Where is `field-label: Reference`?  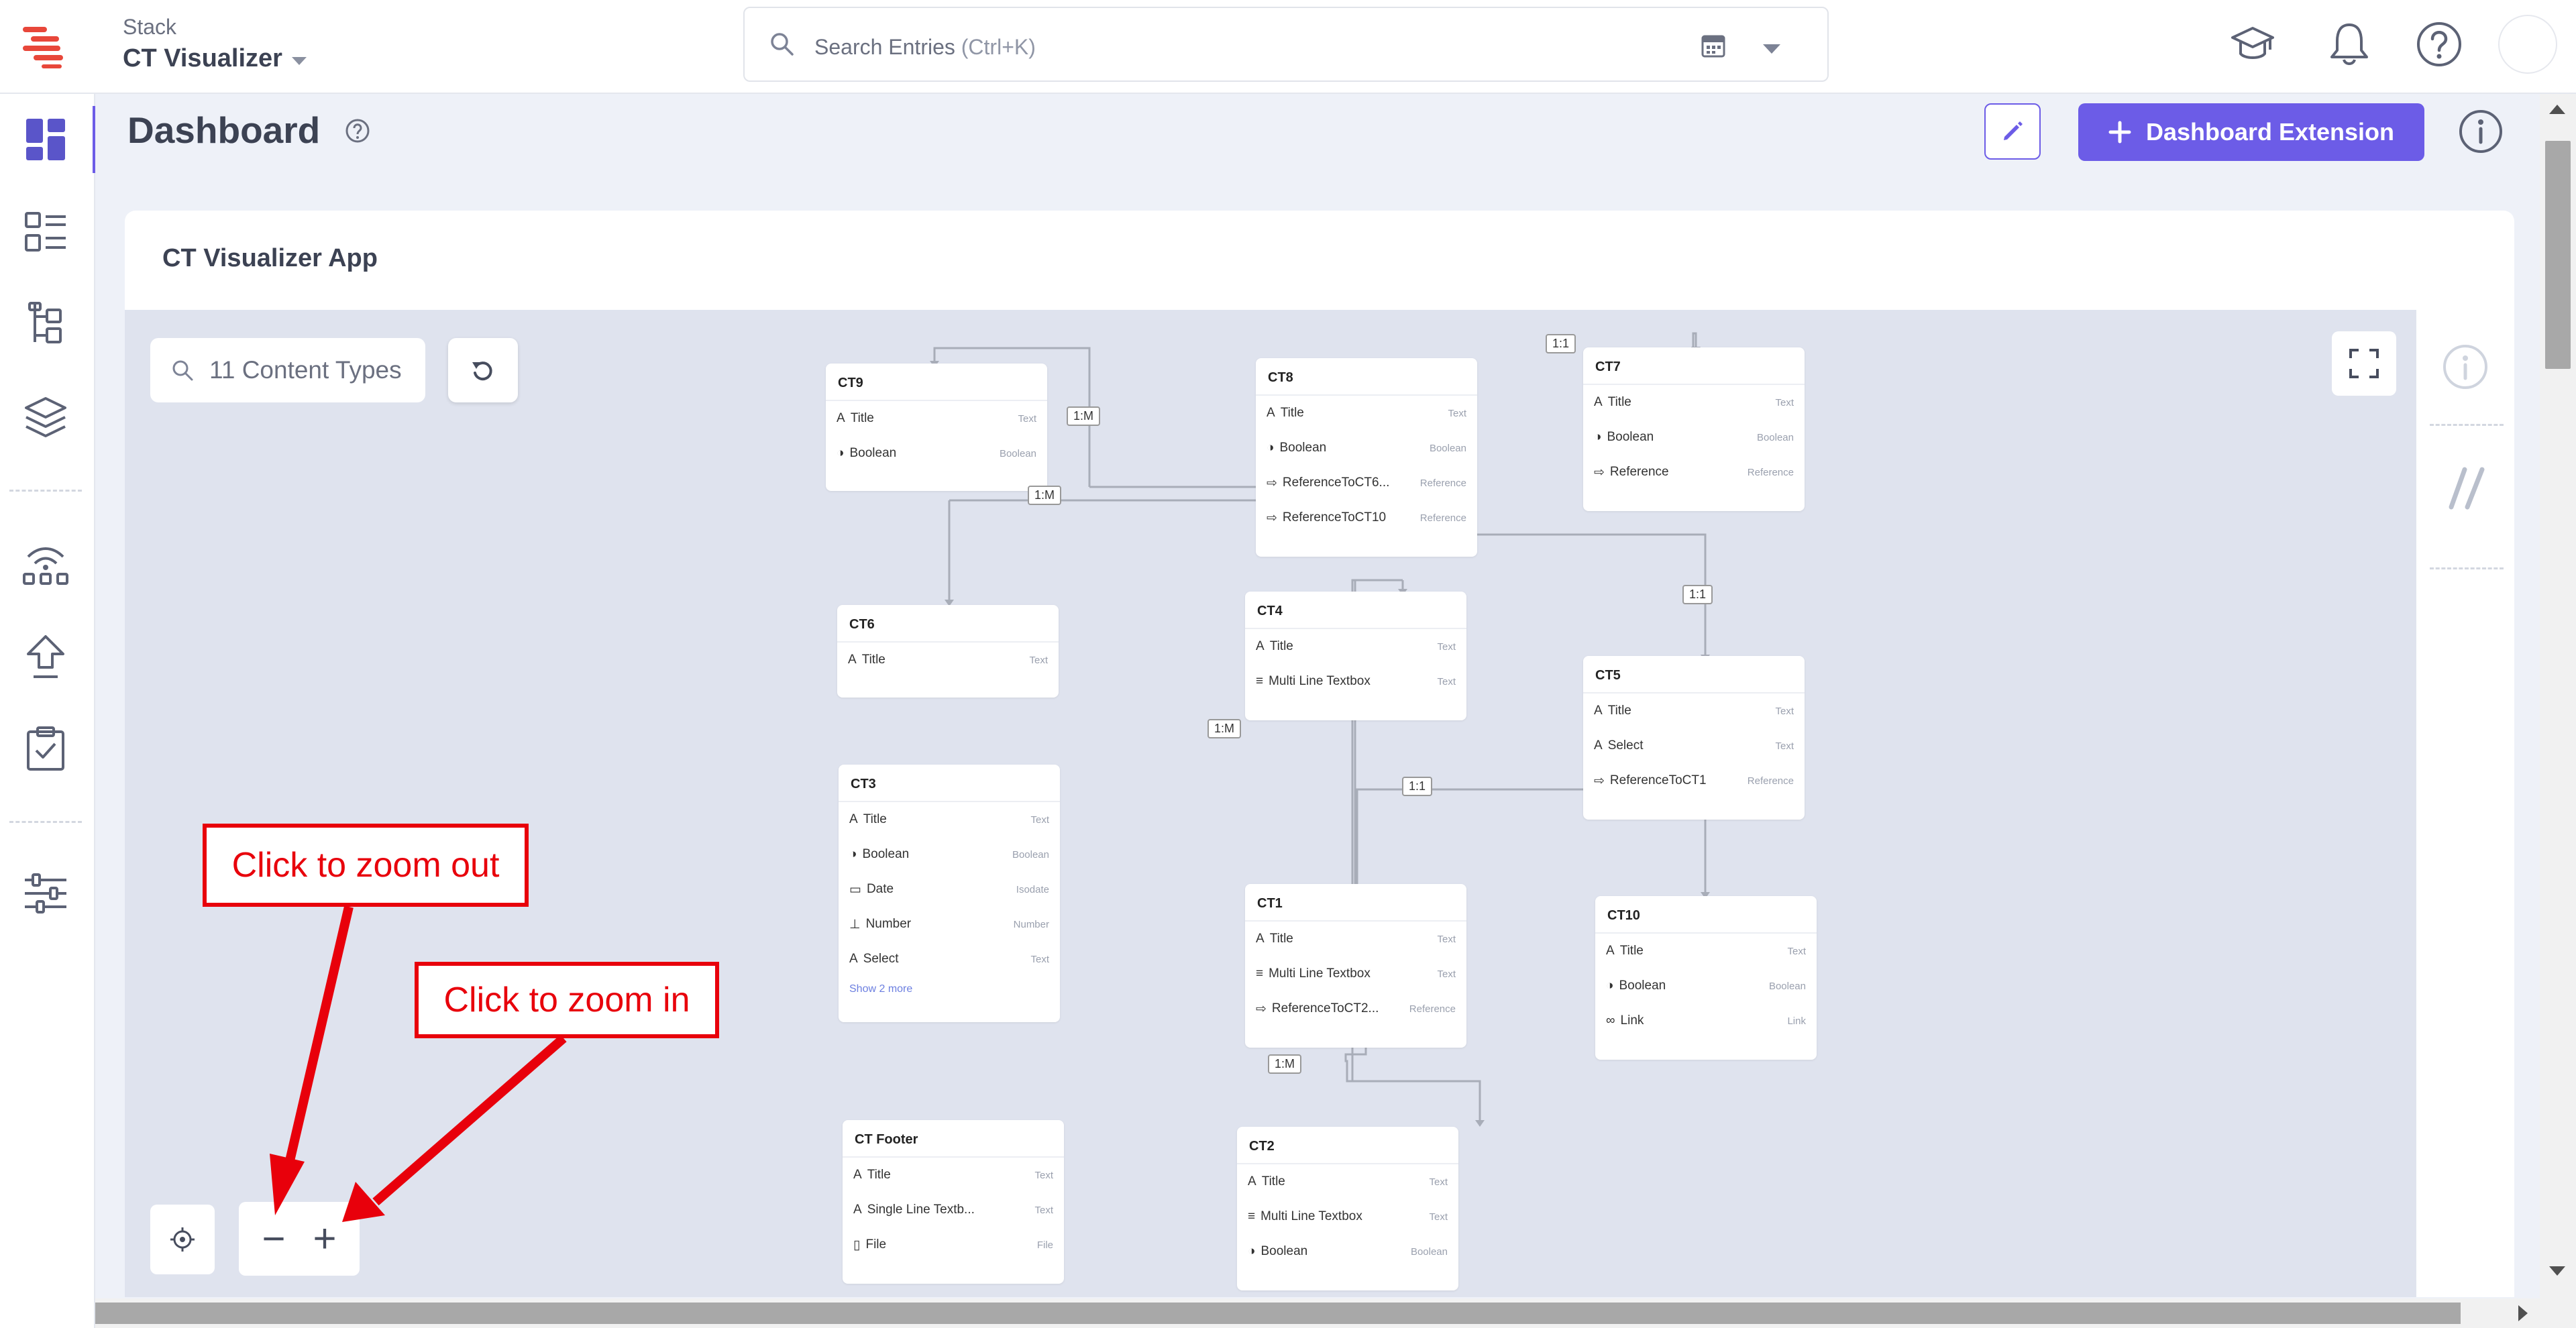 field-label: Reference is located at coordinates (1639, 472).